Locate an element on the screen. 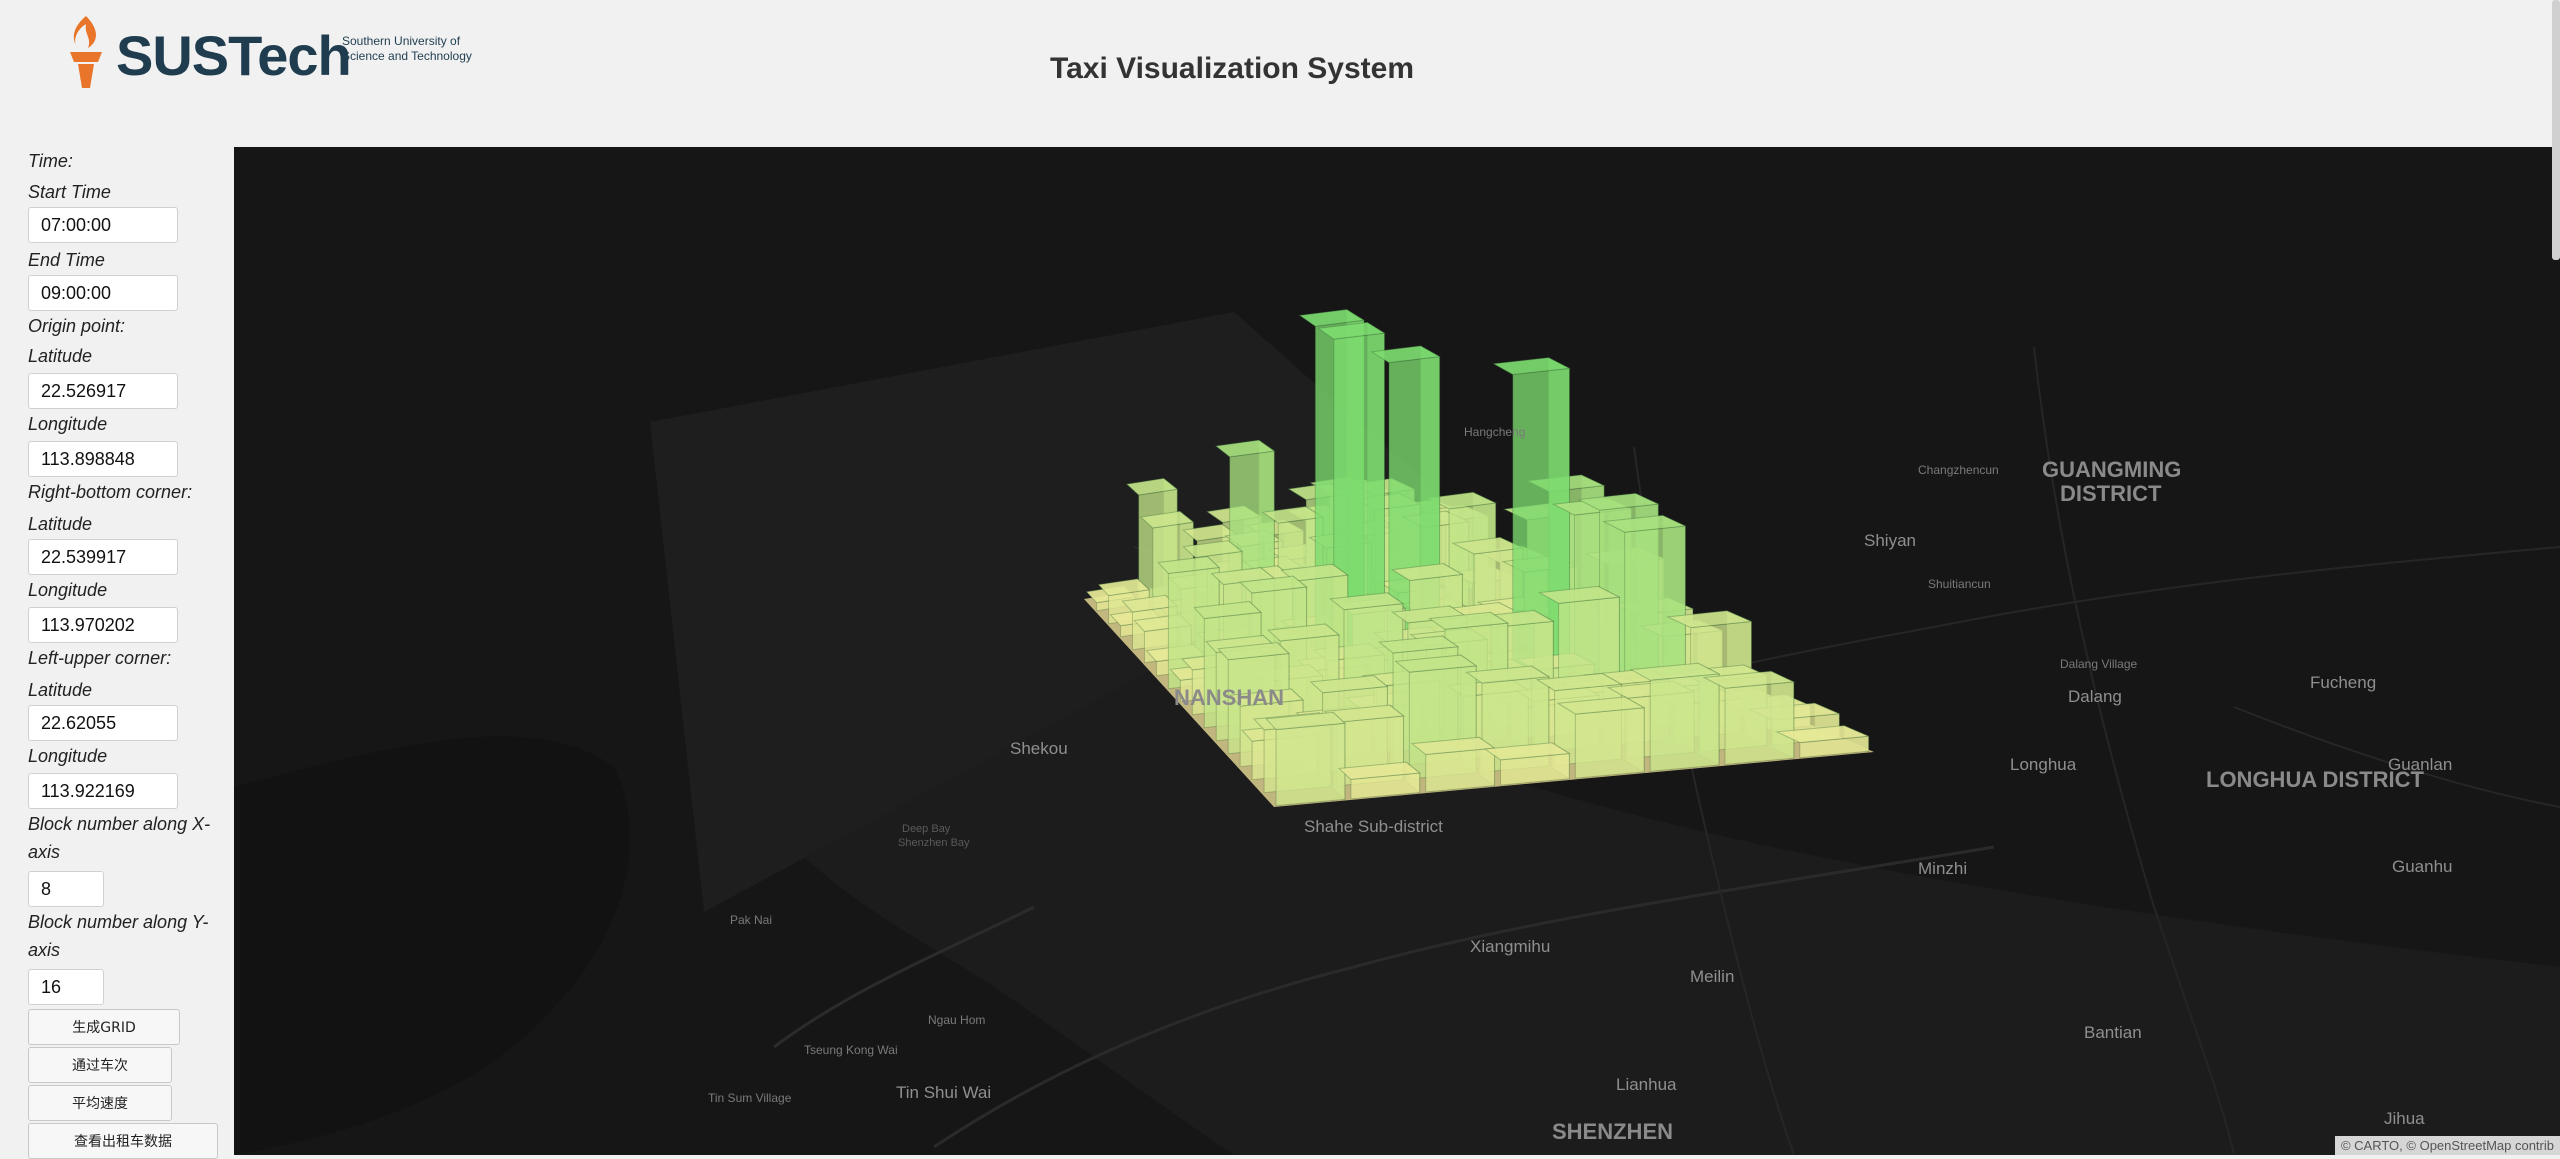 Image resolution: width=2560 pixels, height=1159 pixels. map-label: Bantian is located at coordinates (2113, 1032).